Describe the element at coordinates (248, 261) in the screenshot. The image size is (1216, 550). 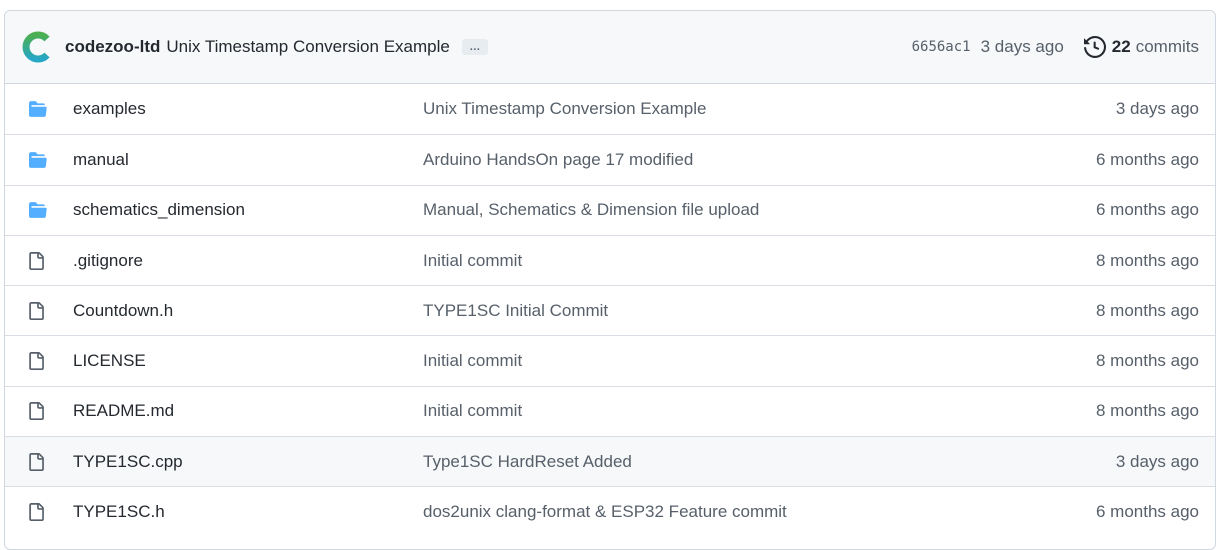
I see `file-name-link: .gitignore` at that location.